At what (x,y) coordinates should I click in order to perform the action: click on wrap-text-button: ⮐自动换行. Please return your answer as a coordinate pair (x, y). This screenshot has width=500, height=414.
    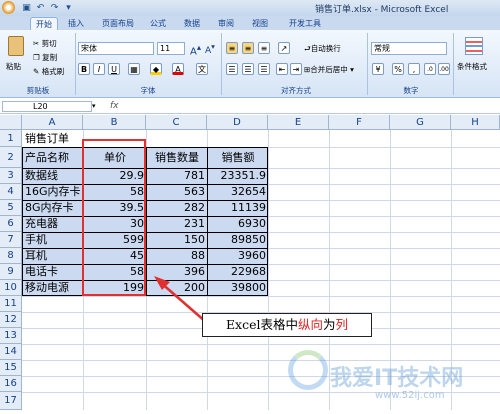
    Looking at the image, I should click on (322, 48).